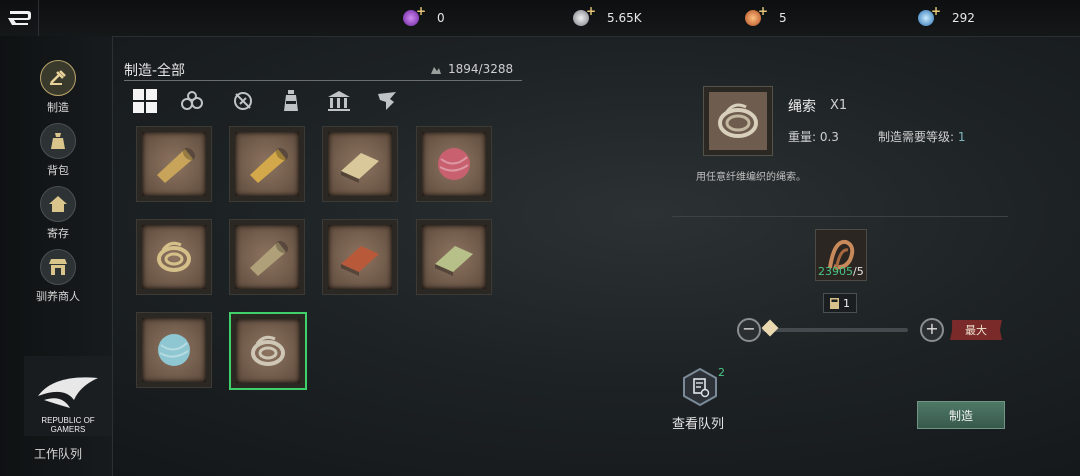 This screenshot has width=1080, height=476. Describe the element at coordinates (269, 165) in the screenshot. I see `silk-bolt-icon` at that location.